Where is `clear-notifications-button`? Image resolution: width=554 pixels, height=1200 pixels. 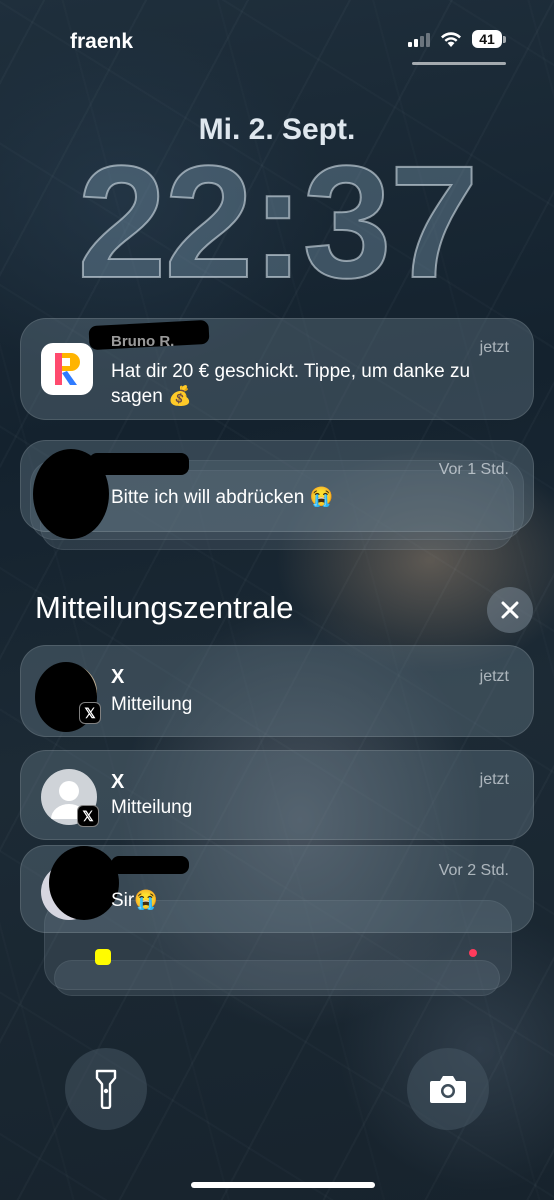
clear-notifications-button is located at coordinates (510, 610).